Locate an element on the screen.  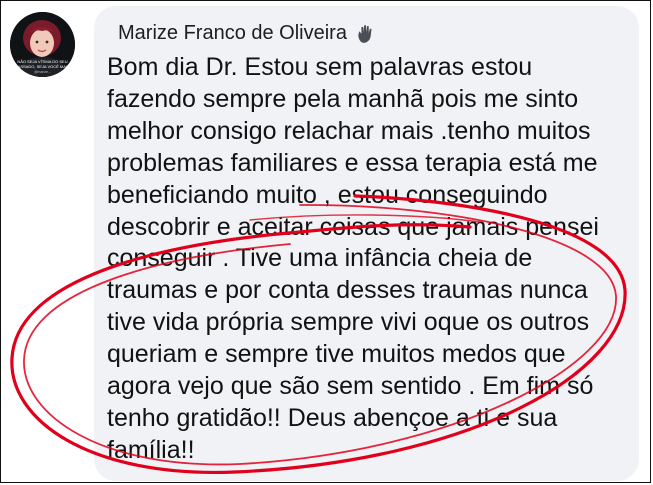
message-line: beneficiando muito , estou conseguindo is located at coordinates (327, 194).